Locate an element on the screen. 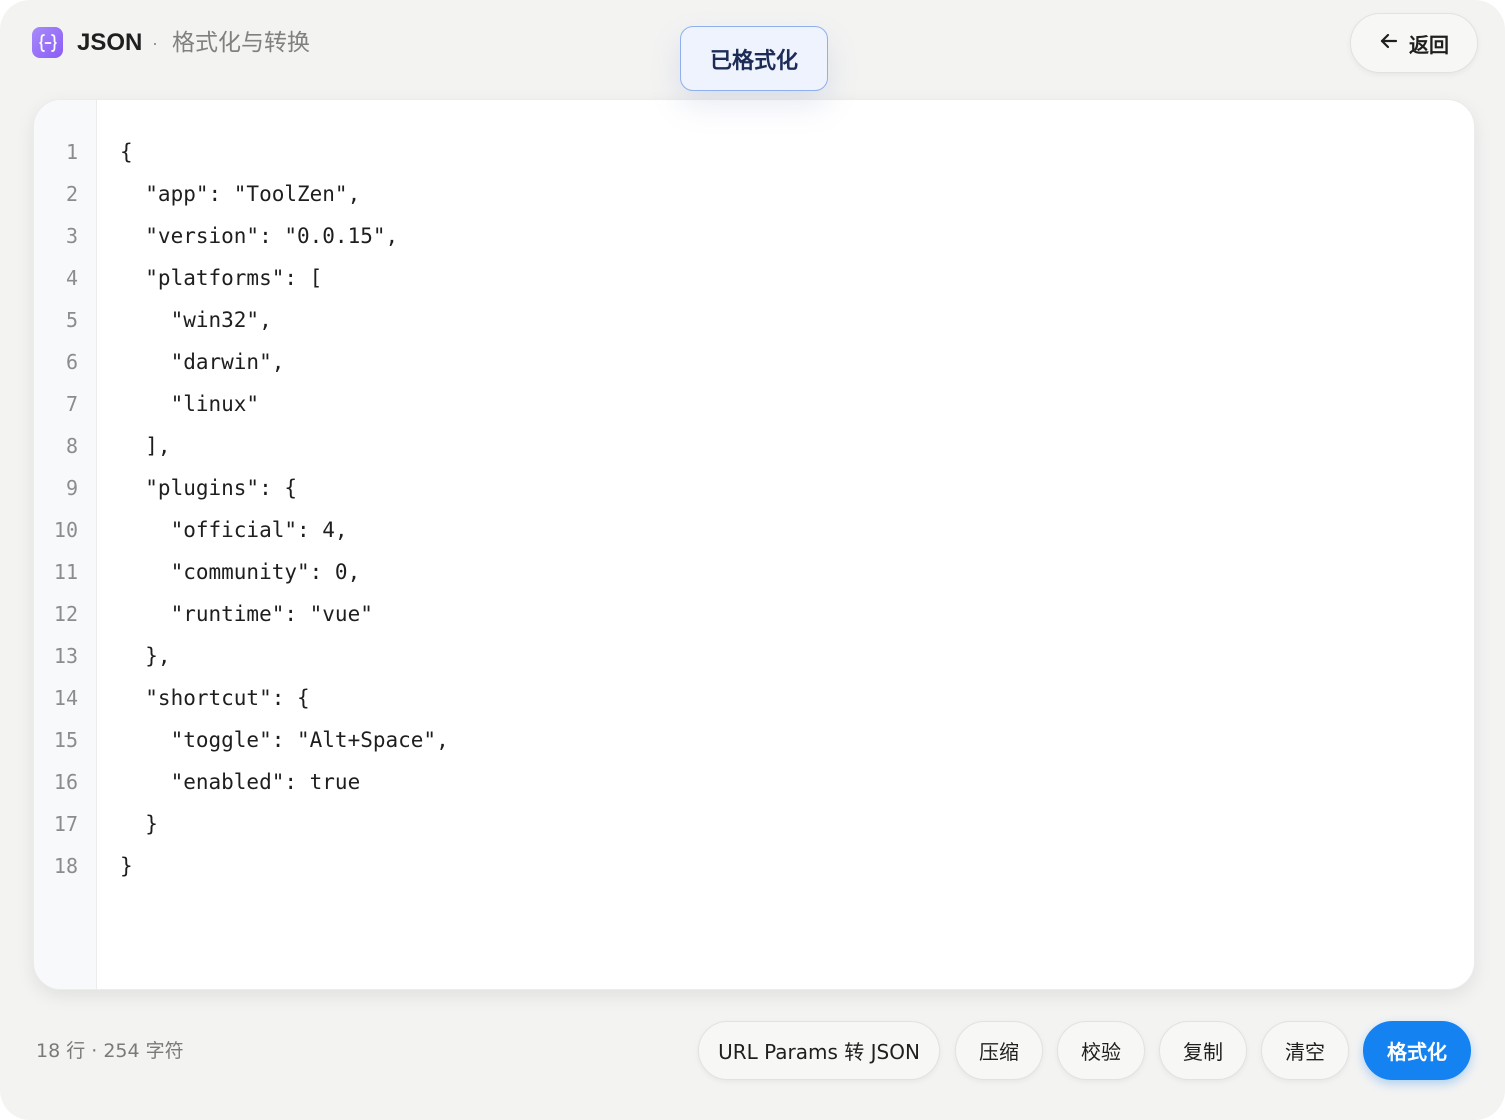  line-number: 13 is located at coordinates (65, 656).